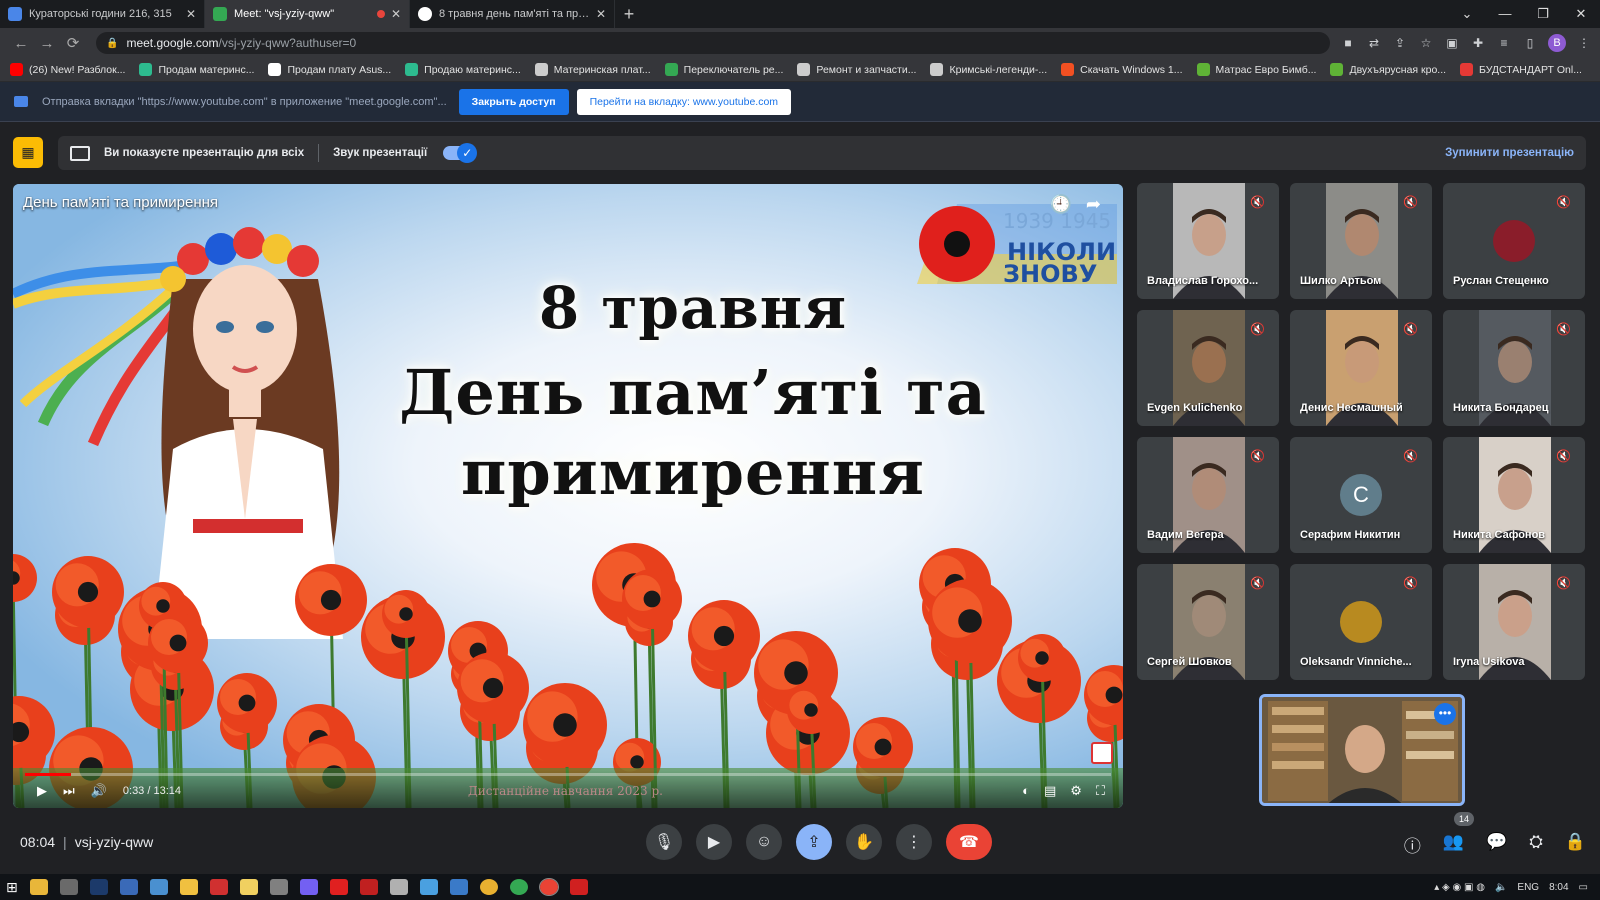 This screenshot has height=900, width=1600. Describe the element at coordinates (1374, 43) in the screenshot. I see `translate-icon: ⇄` at that location.